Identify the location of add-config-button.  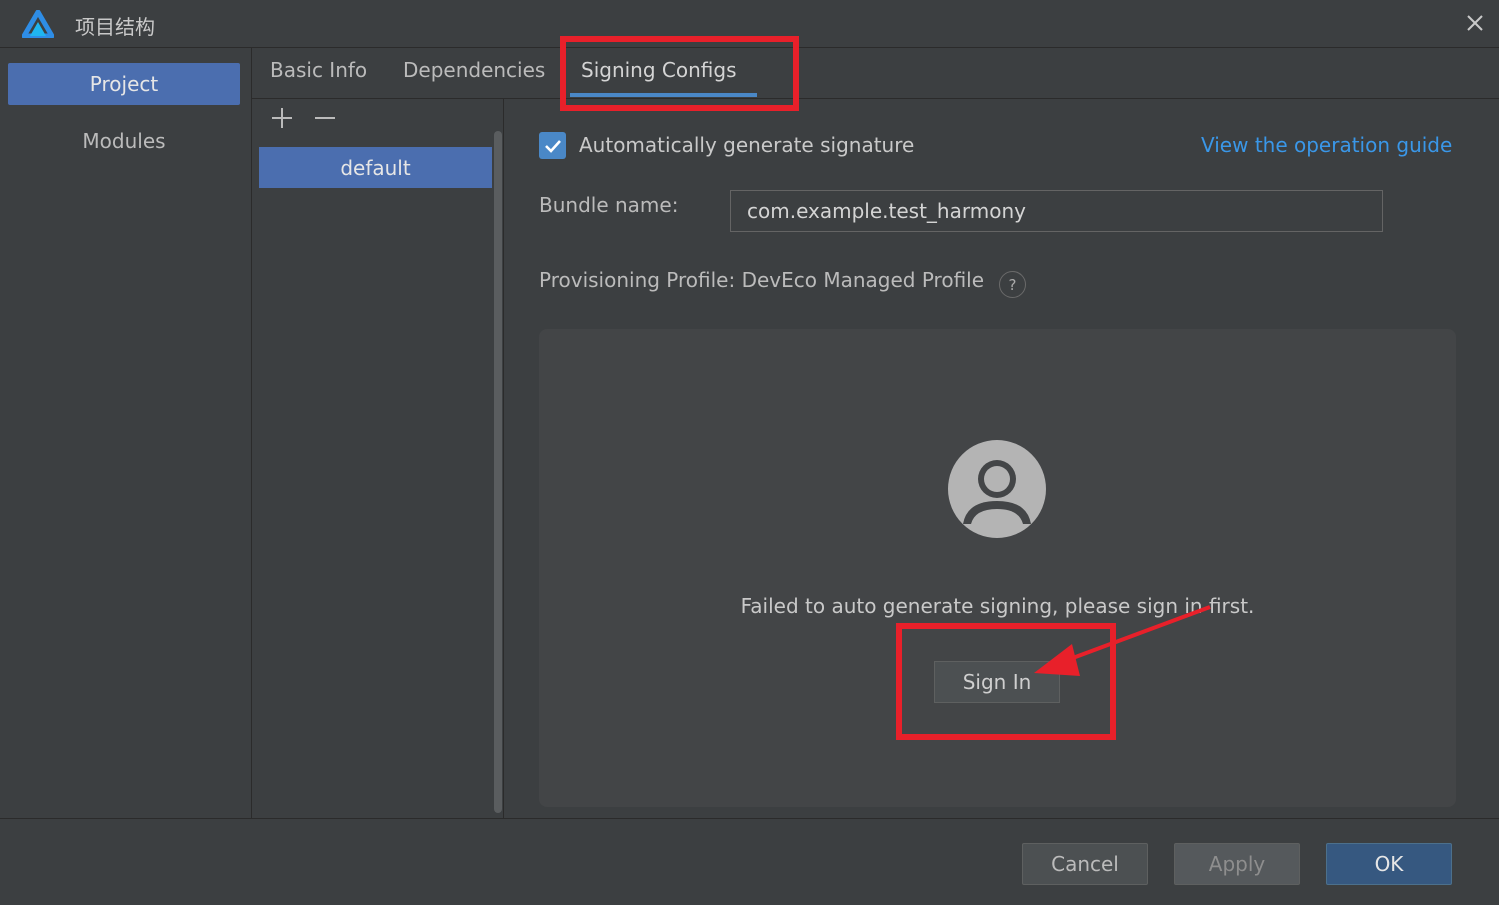
(282, 118).